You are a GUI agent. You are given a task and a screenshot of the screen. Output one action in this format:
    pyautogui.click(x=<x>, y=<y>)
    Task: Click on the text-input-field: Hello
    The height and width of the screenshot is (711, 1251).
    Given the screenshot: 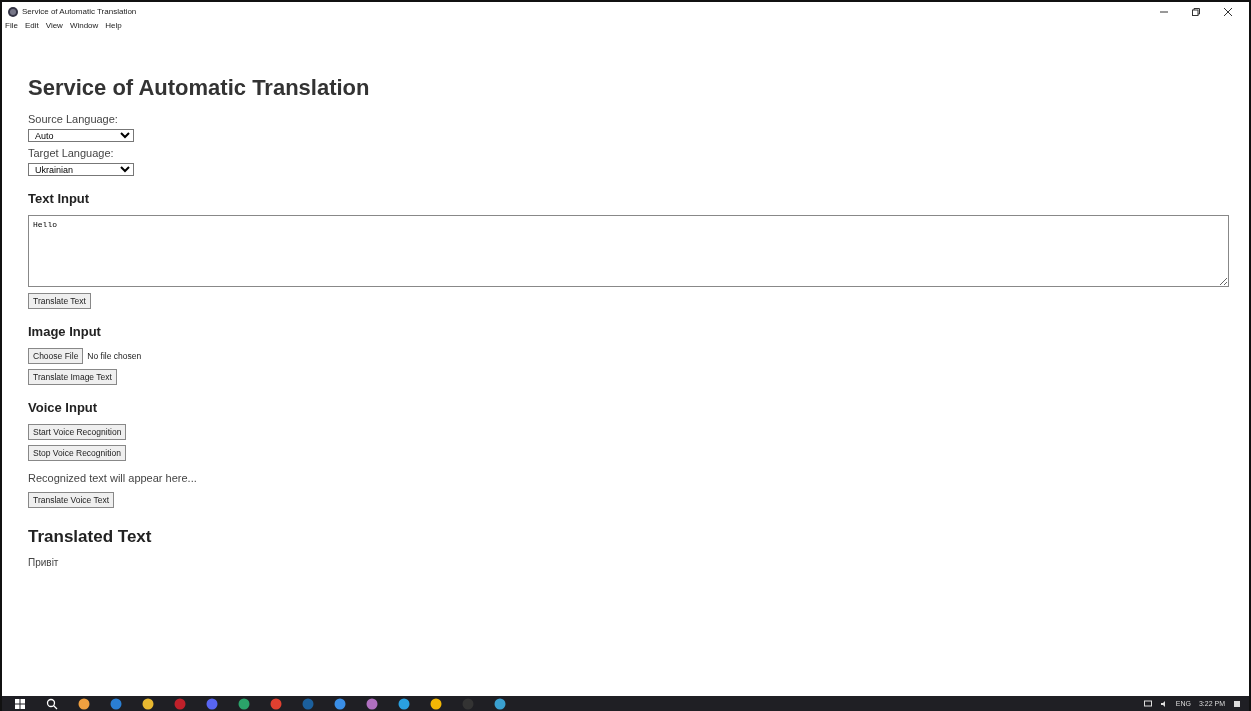 What is the action you would take?
    pyautogui.click(x=628, y=251)
    